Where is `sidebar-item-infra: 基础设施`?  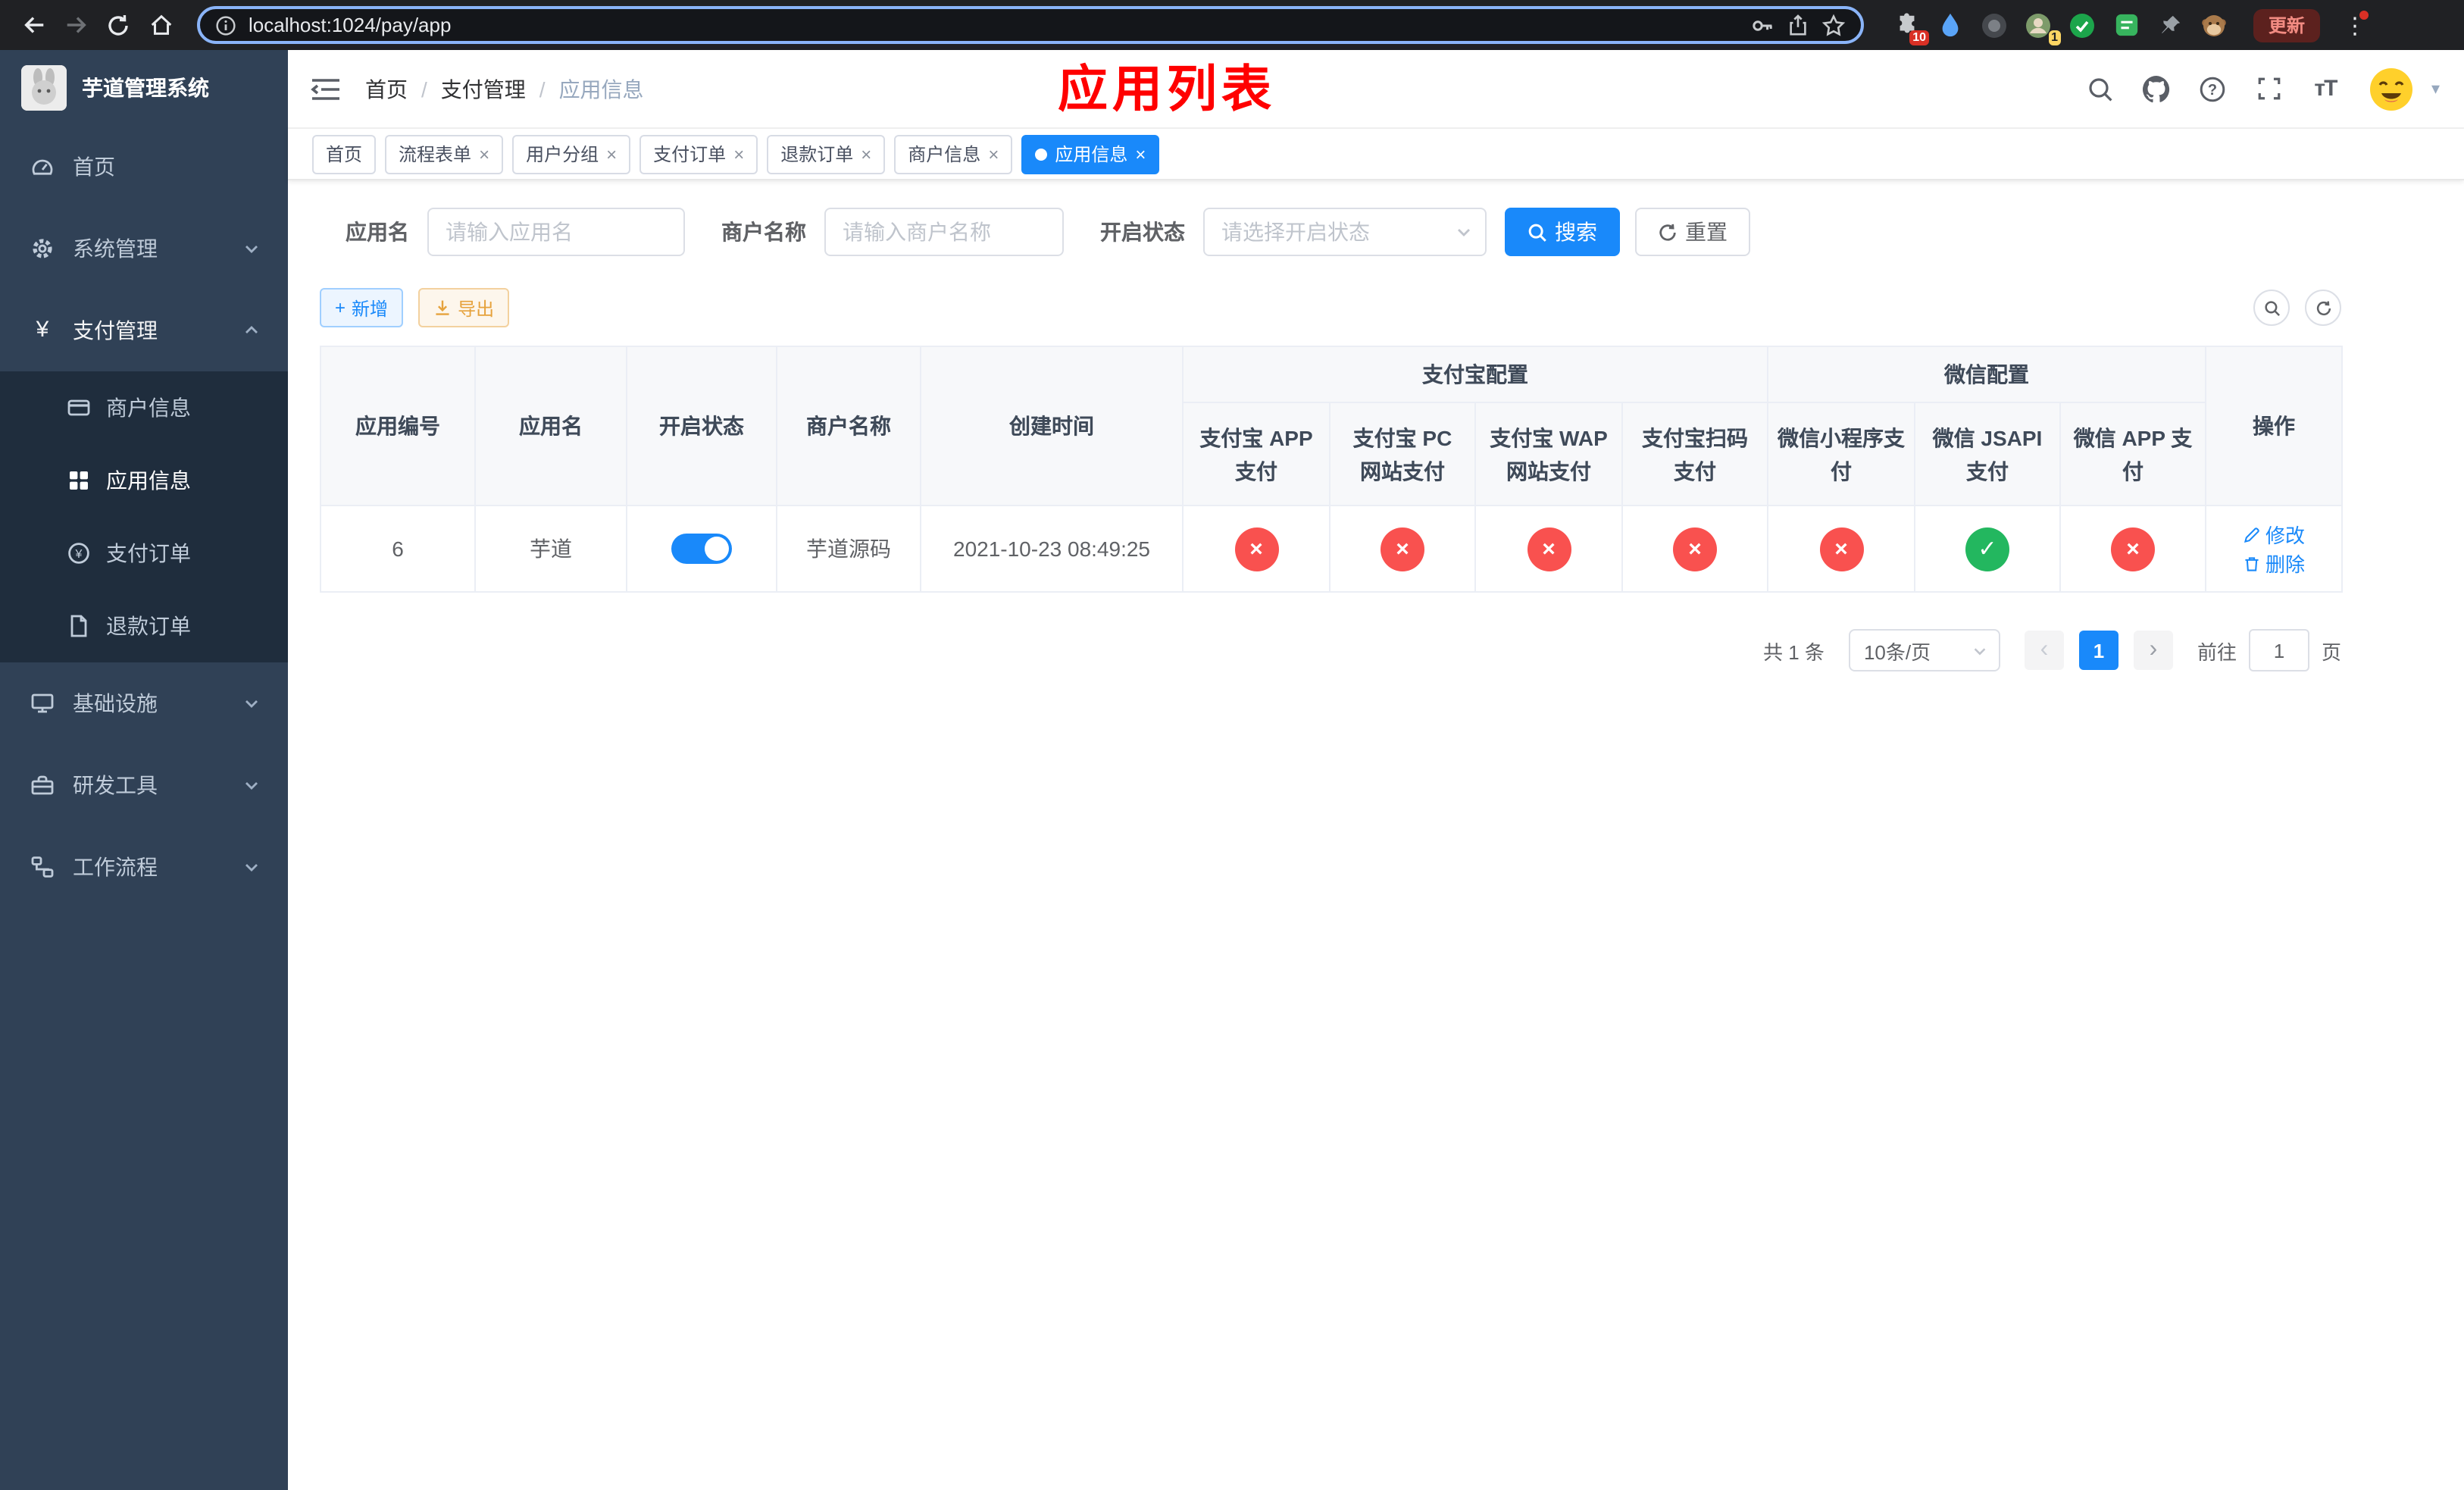
sidebar-item-infra: 基础设施 is located at coordinates (144, 703).